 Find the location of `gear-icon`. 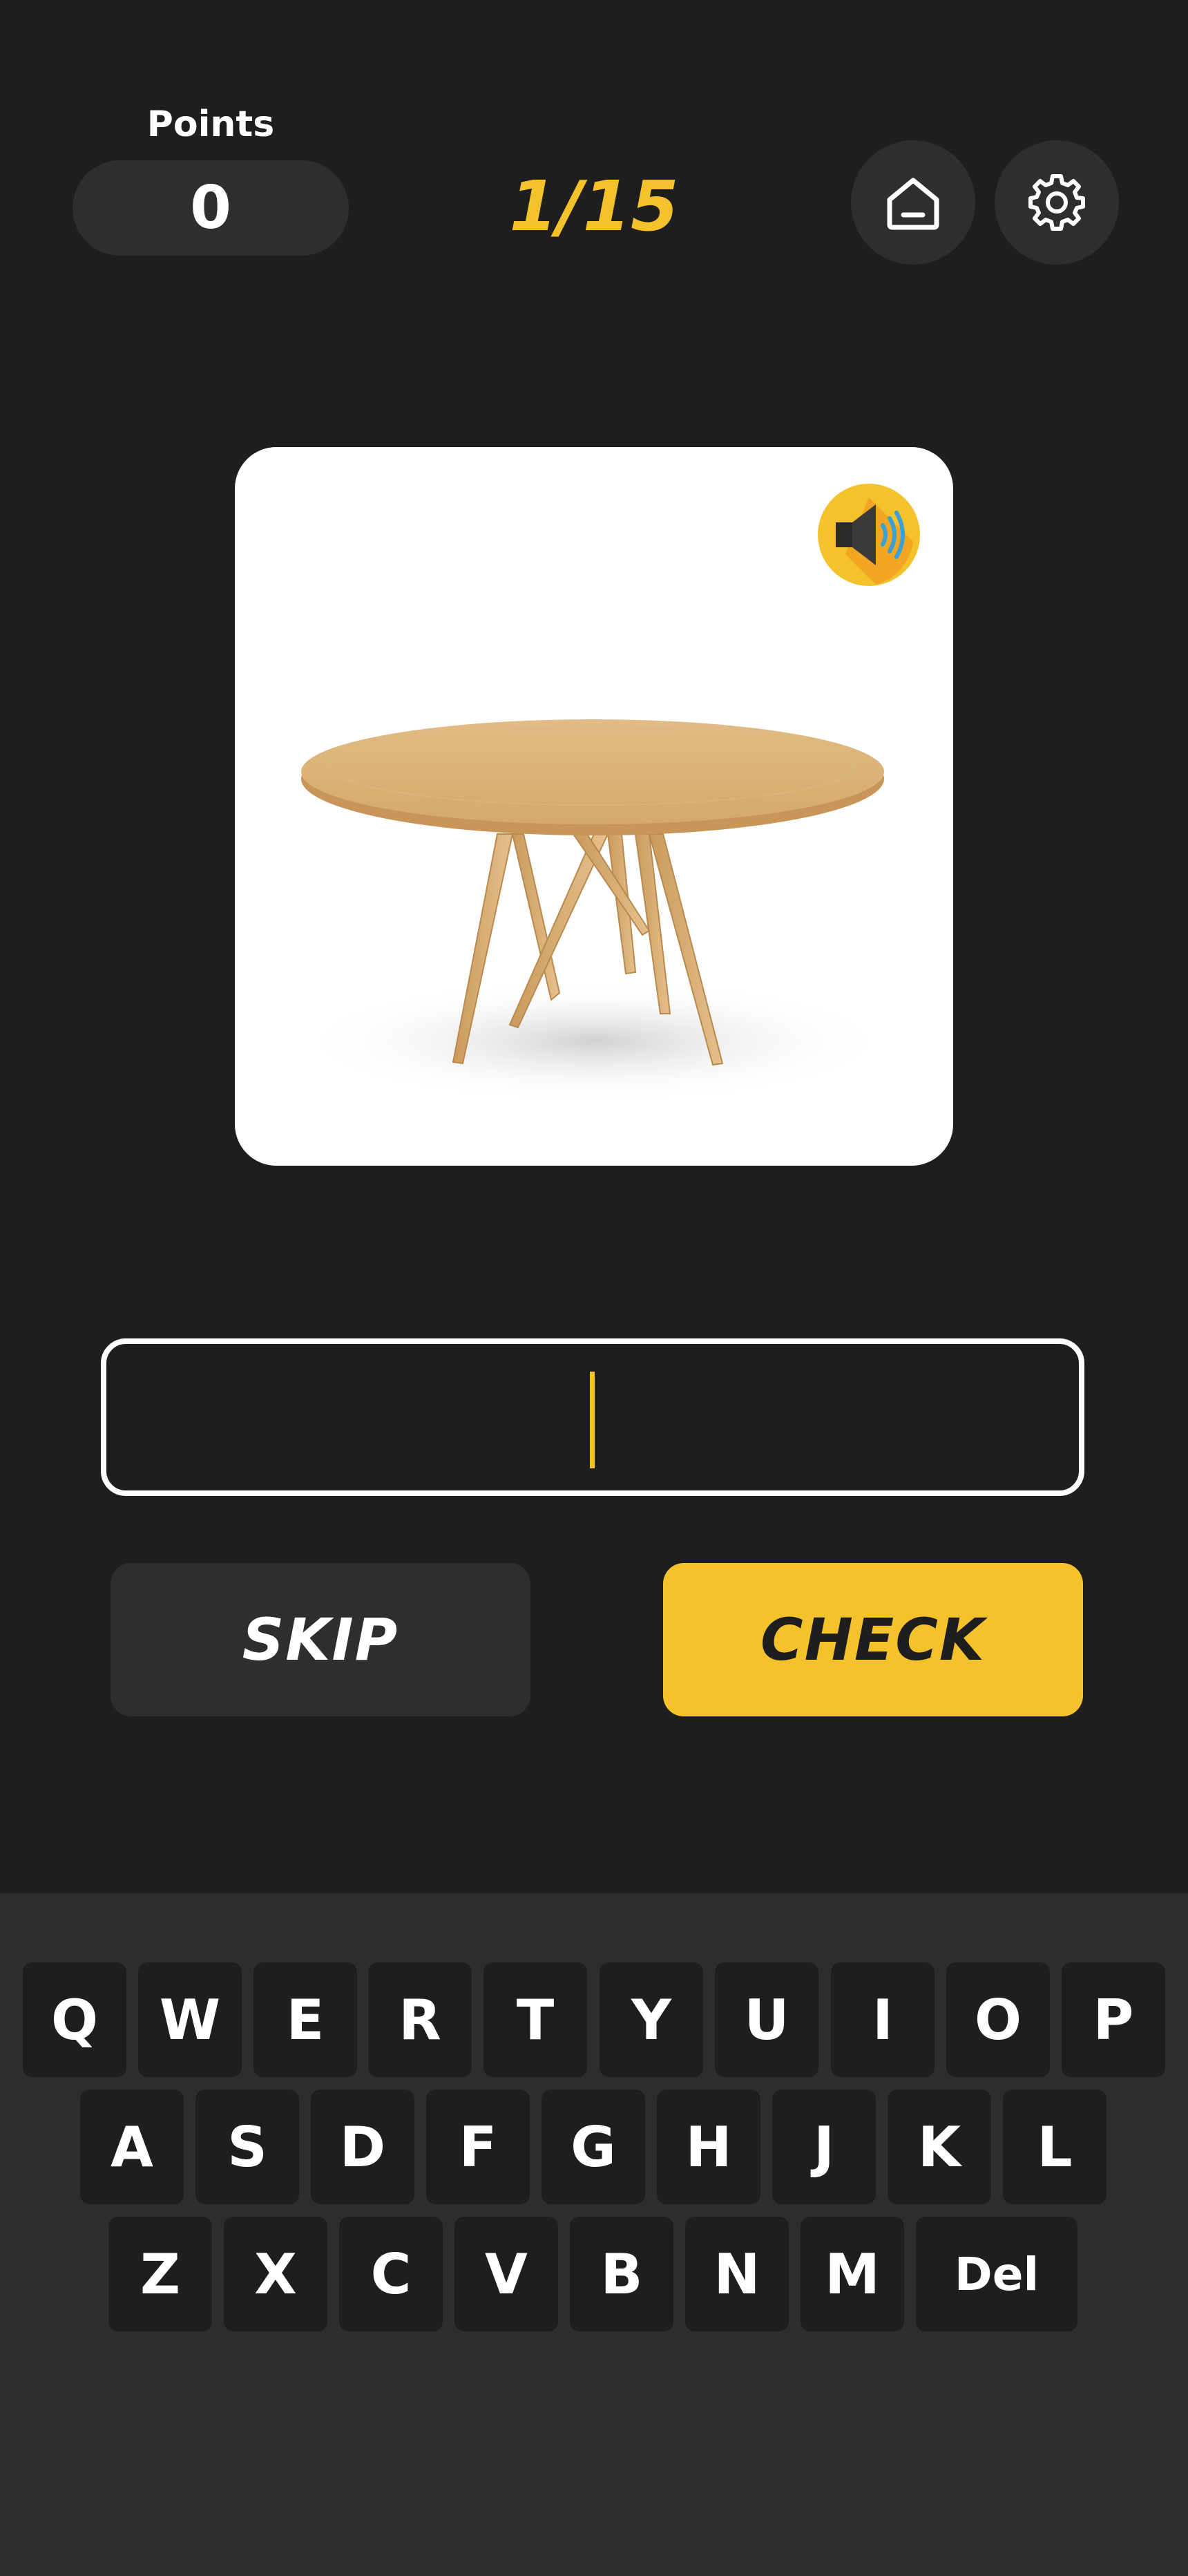

gear-icon is located at coordinates (1056, 202).